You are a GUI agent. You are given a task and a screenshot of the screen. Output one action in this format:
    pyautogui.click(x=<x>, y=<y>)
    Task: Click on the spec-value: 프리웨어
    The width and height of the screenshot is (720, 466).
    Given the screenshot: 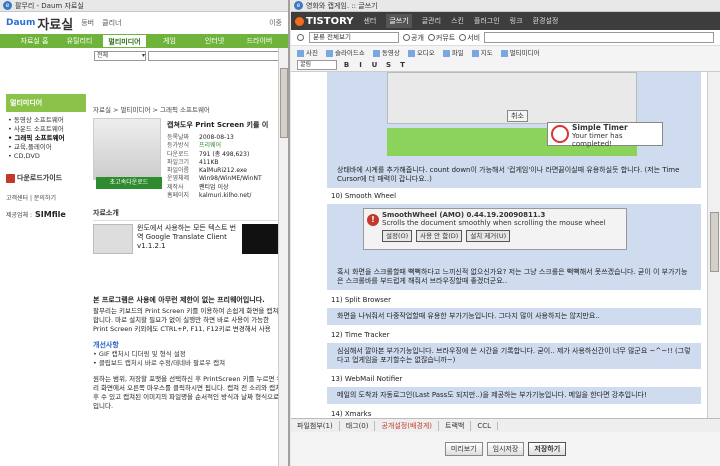 What is the action you would take?
    pyautogui.click(x=210, y=146)
    